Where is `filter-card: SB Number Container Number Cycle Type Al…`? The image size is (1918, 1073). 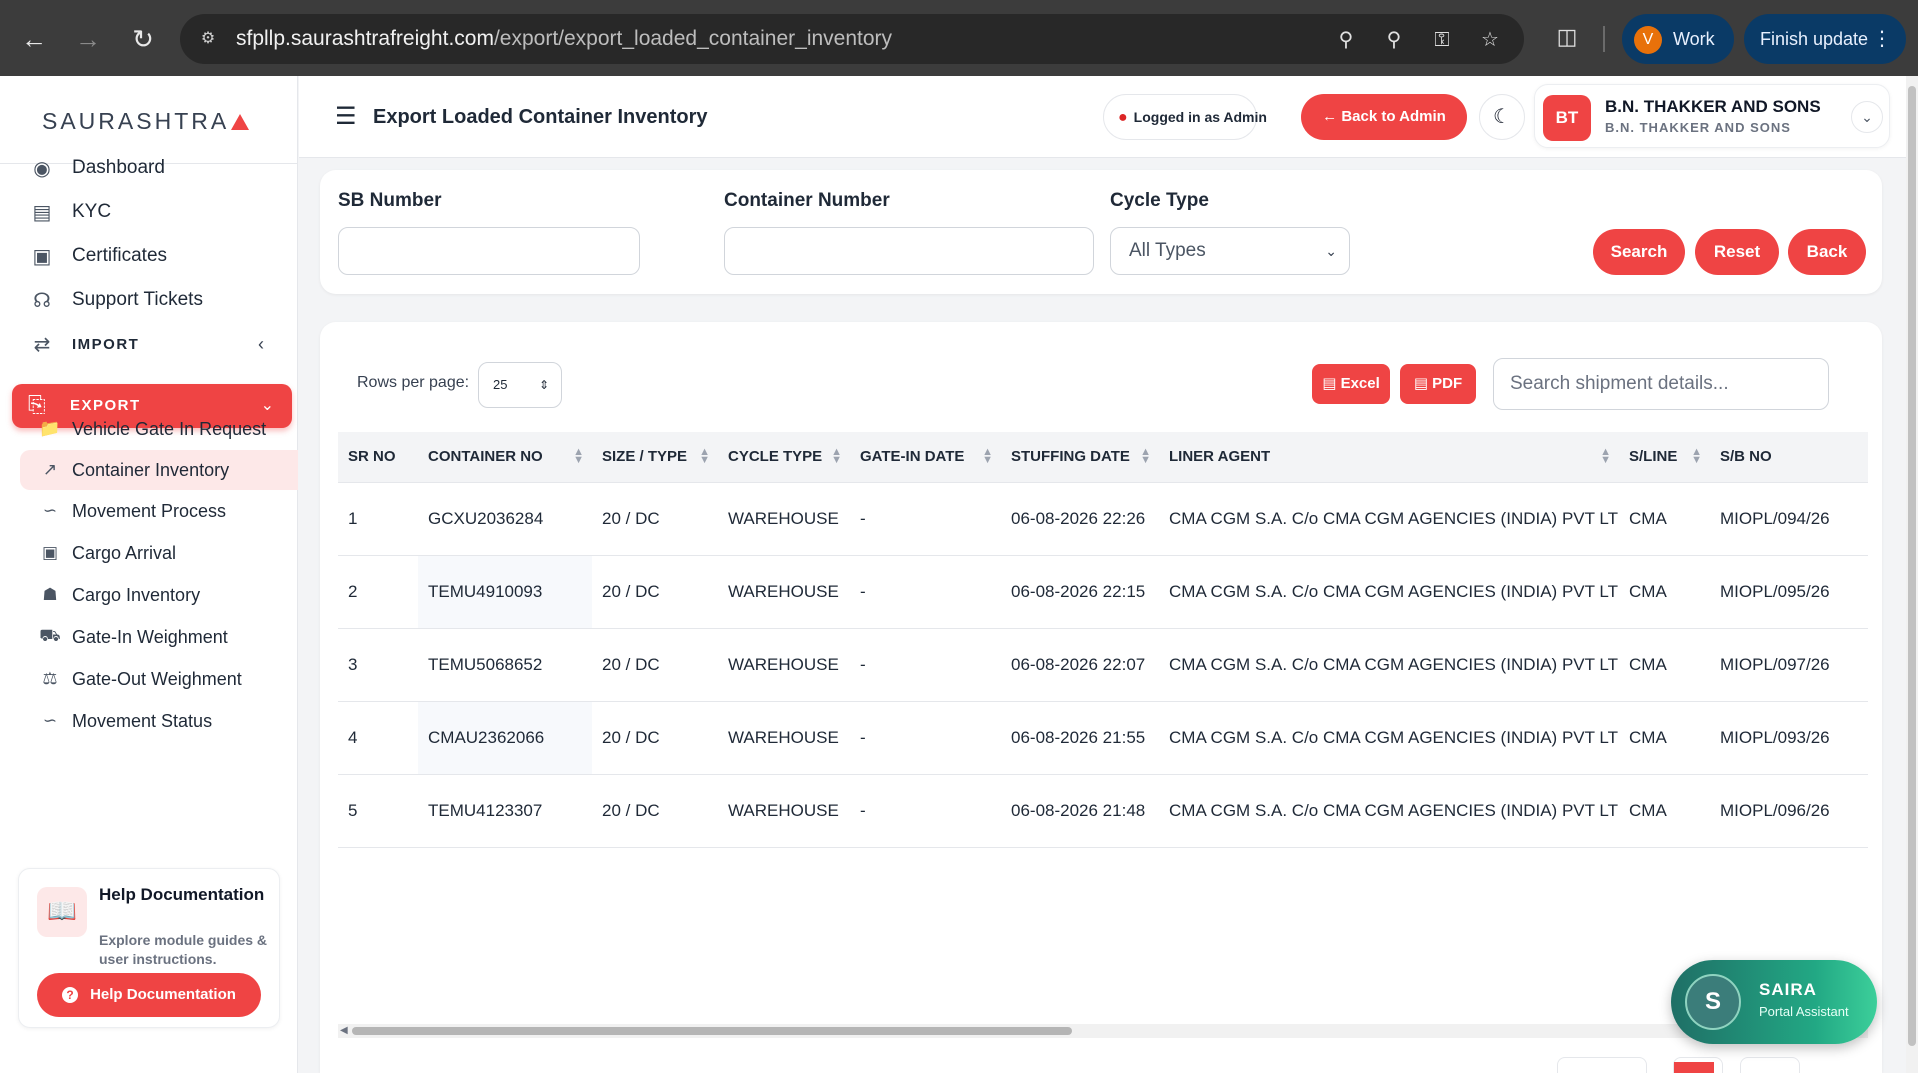 filter-card: SB Number Container Number Cycle Type Al… is located at coordinates (1101, 232).